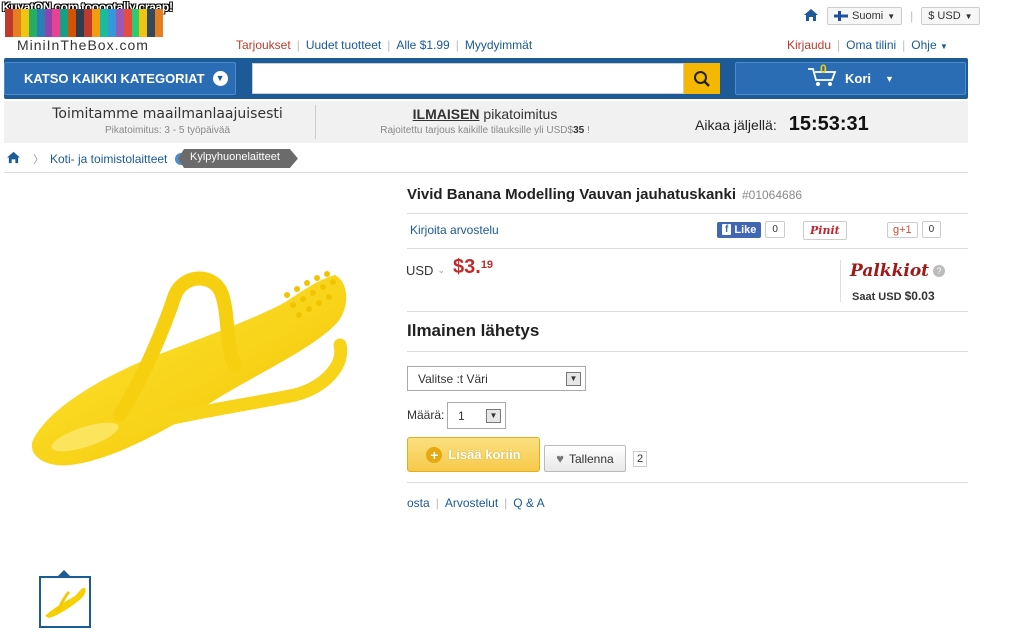 This screenshot has height=643, width=1024. I want to click on search-input, so click(468, 78).